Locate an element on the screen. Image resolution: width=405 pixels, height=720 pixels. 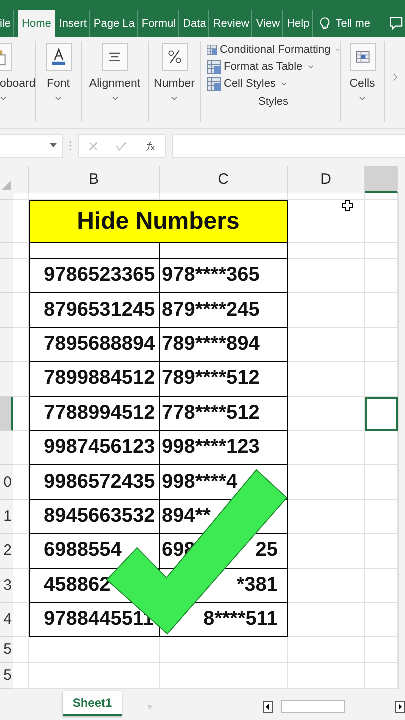
table-cell: 894** is located at coordinates (186, 516).